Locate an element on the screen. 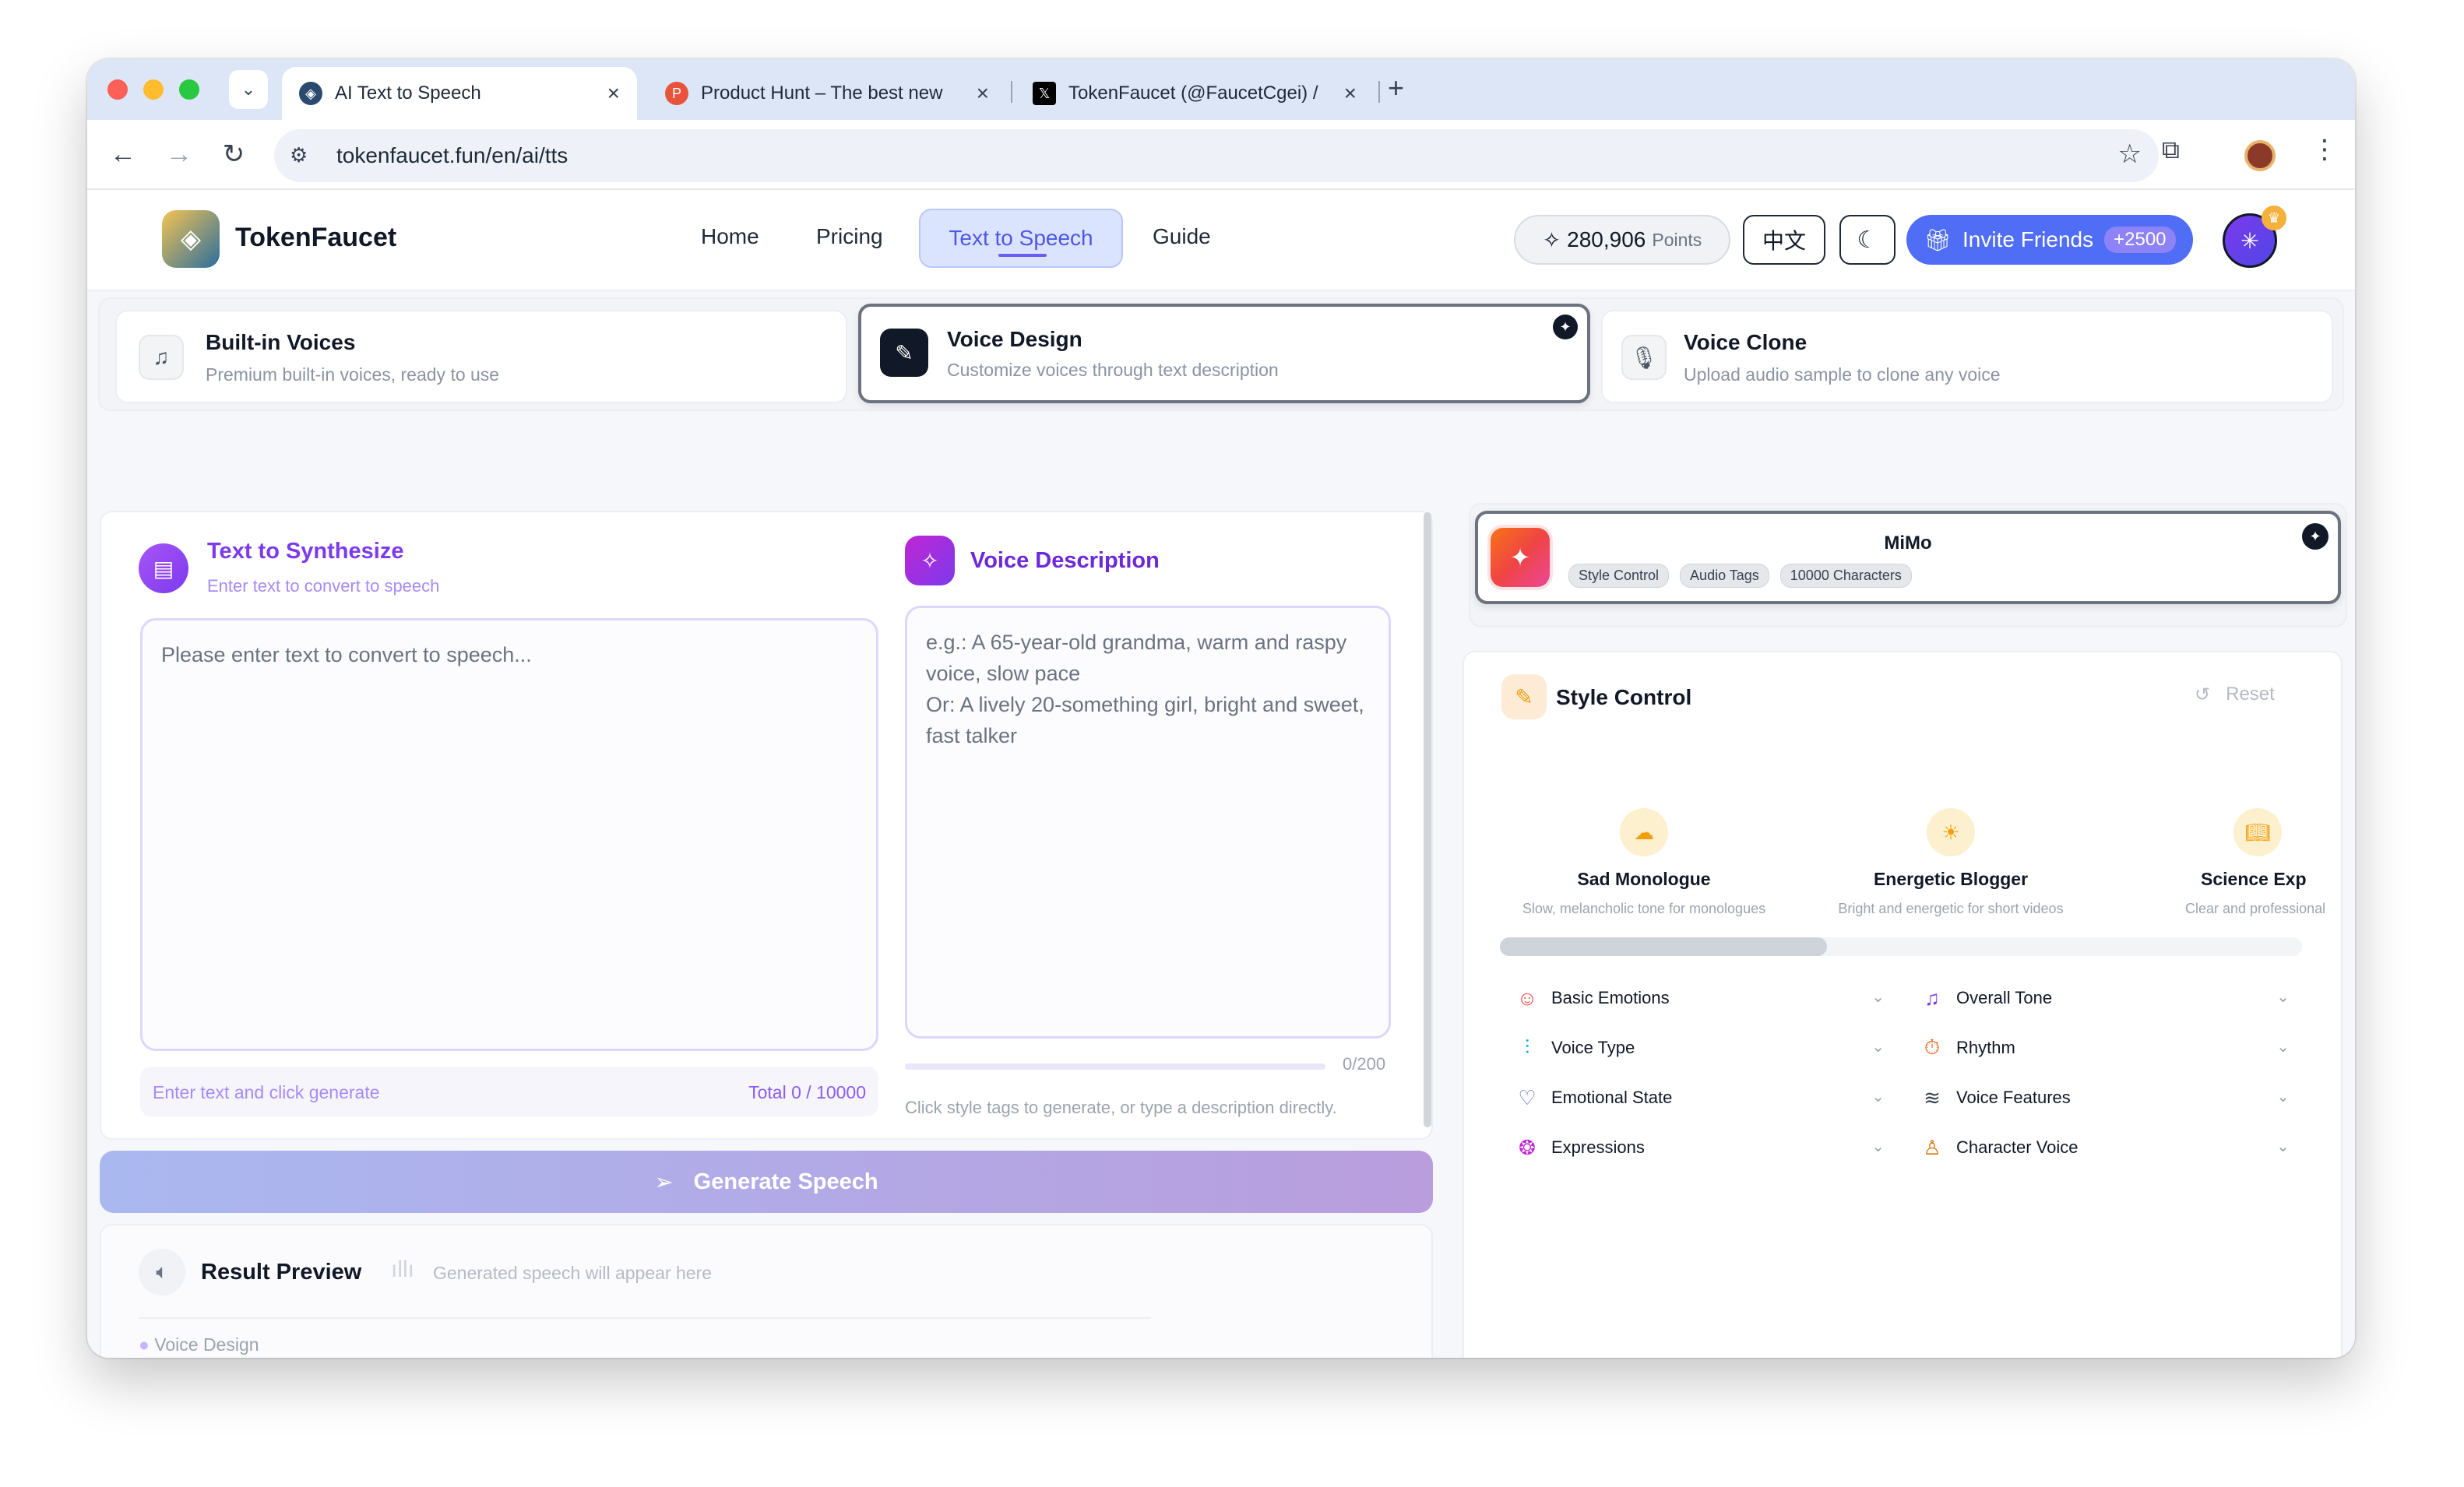 The height and width of the screenshot is (1487, 2464). sparkle-icon: ✧ is located at coordinates (1551, 239).